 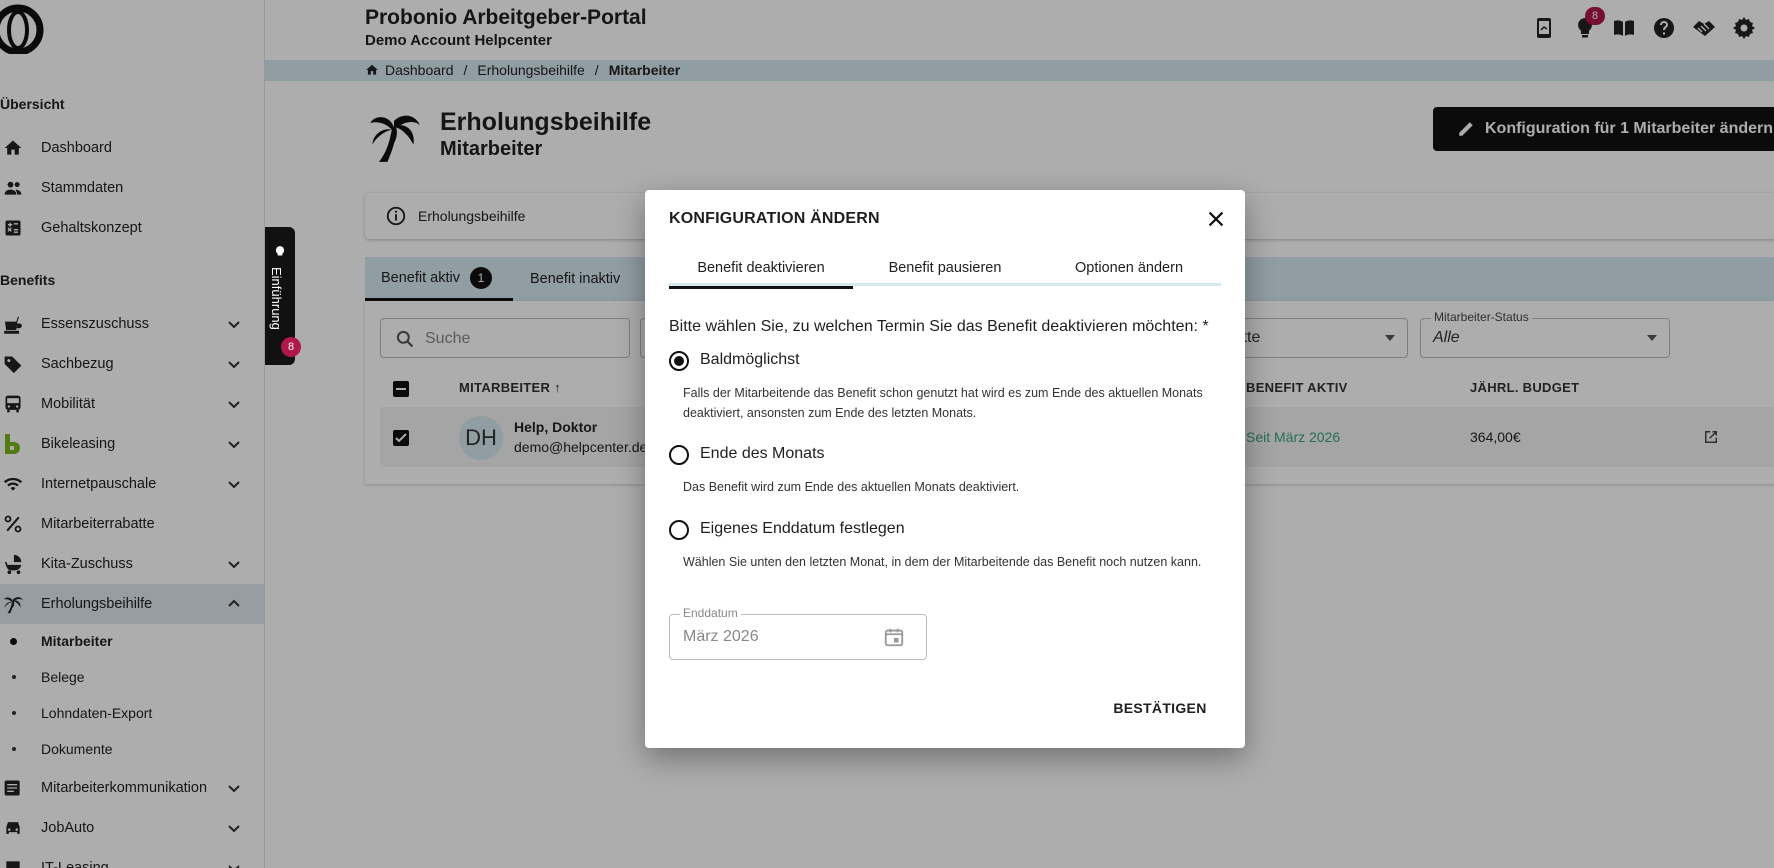 I want to click on option-label-ende-des-monats: Ende des Monats, so click(x=762, y=454).